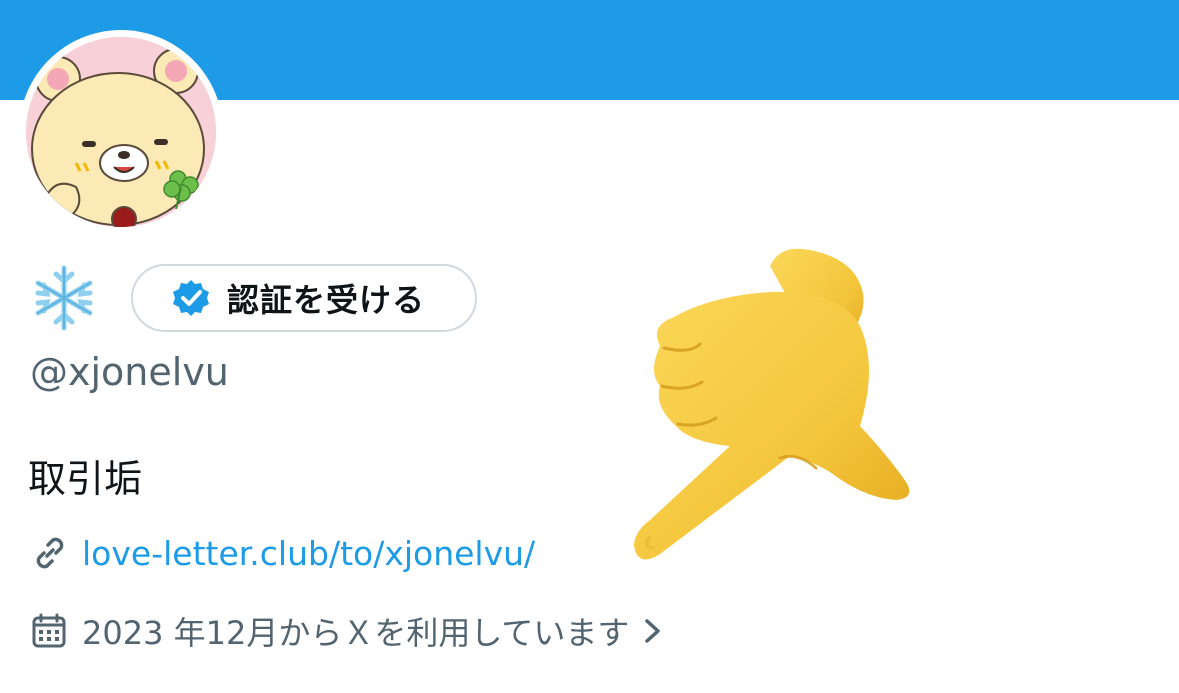  I want to click on avatar, so click(121, 132).